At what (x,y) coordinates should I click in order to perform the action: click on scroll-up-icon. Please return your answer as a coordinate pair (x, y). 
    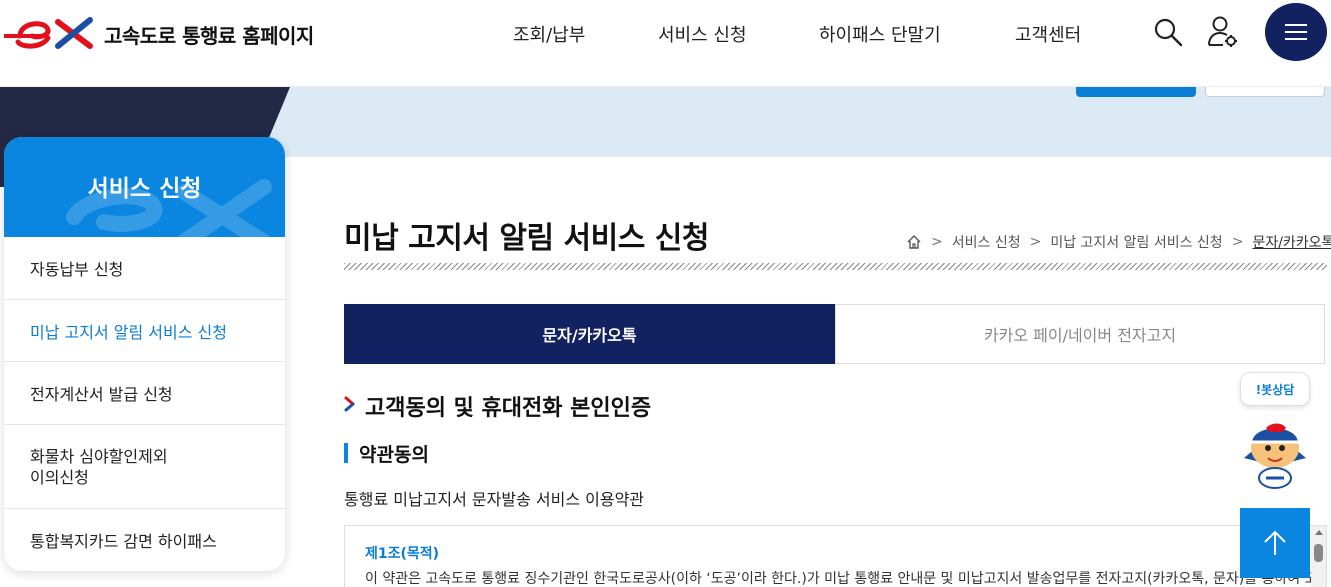
    Looking at the image, I should click on (1319, 532).